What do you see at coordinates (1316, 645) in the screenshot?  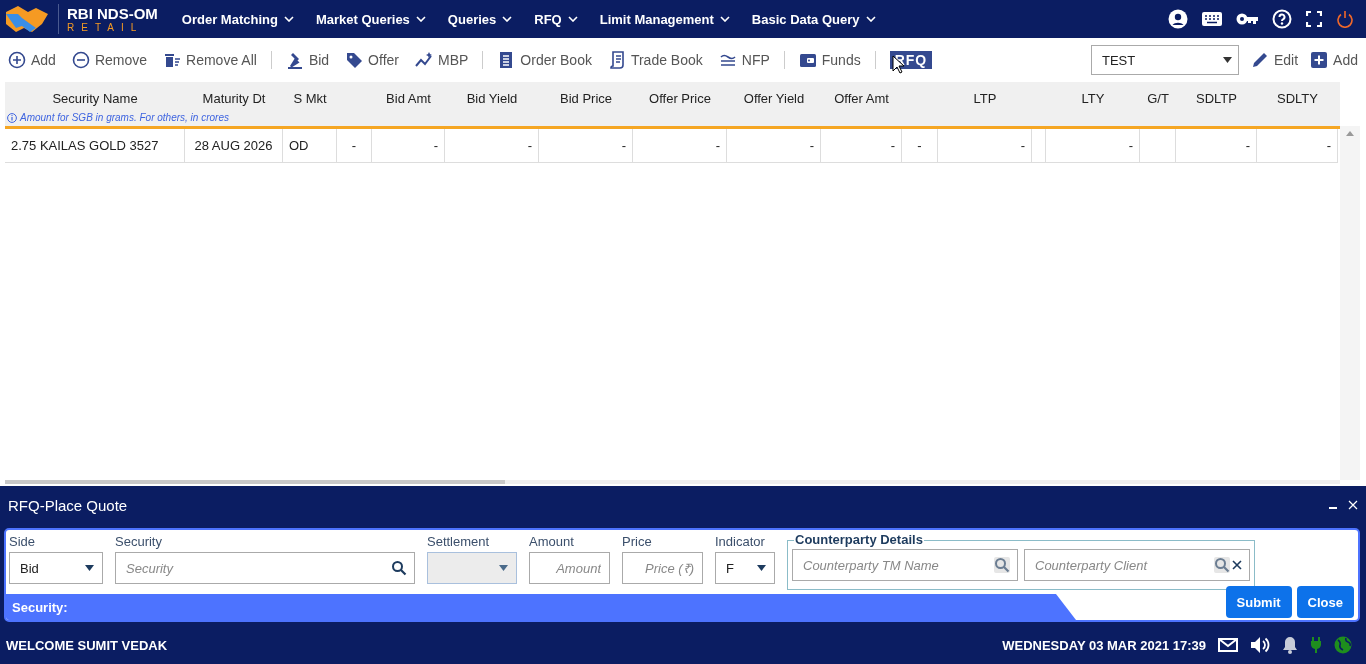 I see `plug-icon` at bounding box center [1316, 645].